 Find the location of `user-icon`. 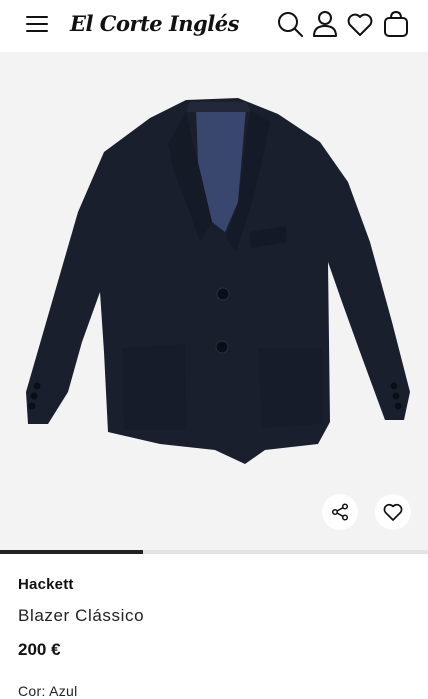

user-icon is located at coordinates (325, 24).